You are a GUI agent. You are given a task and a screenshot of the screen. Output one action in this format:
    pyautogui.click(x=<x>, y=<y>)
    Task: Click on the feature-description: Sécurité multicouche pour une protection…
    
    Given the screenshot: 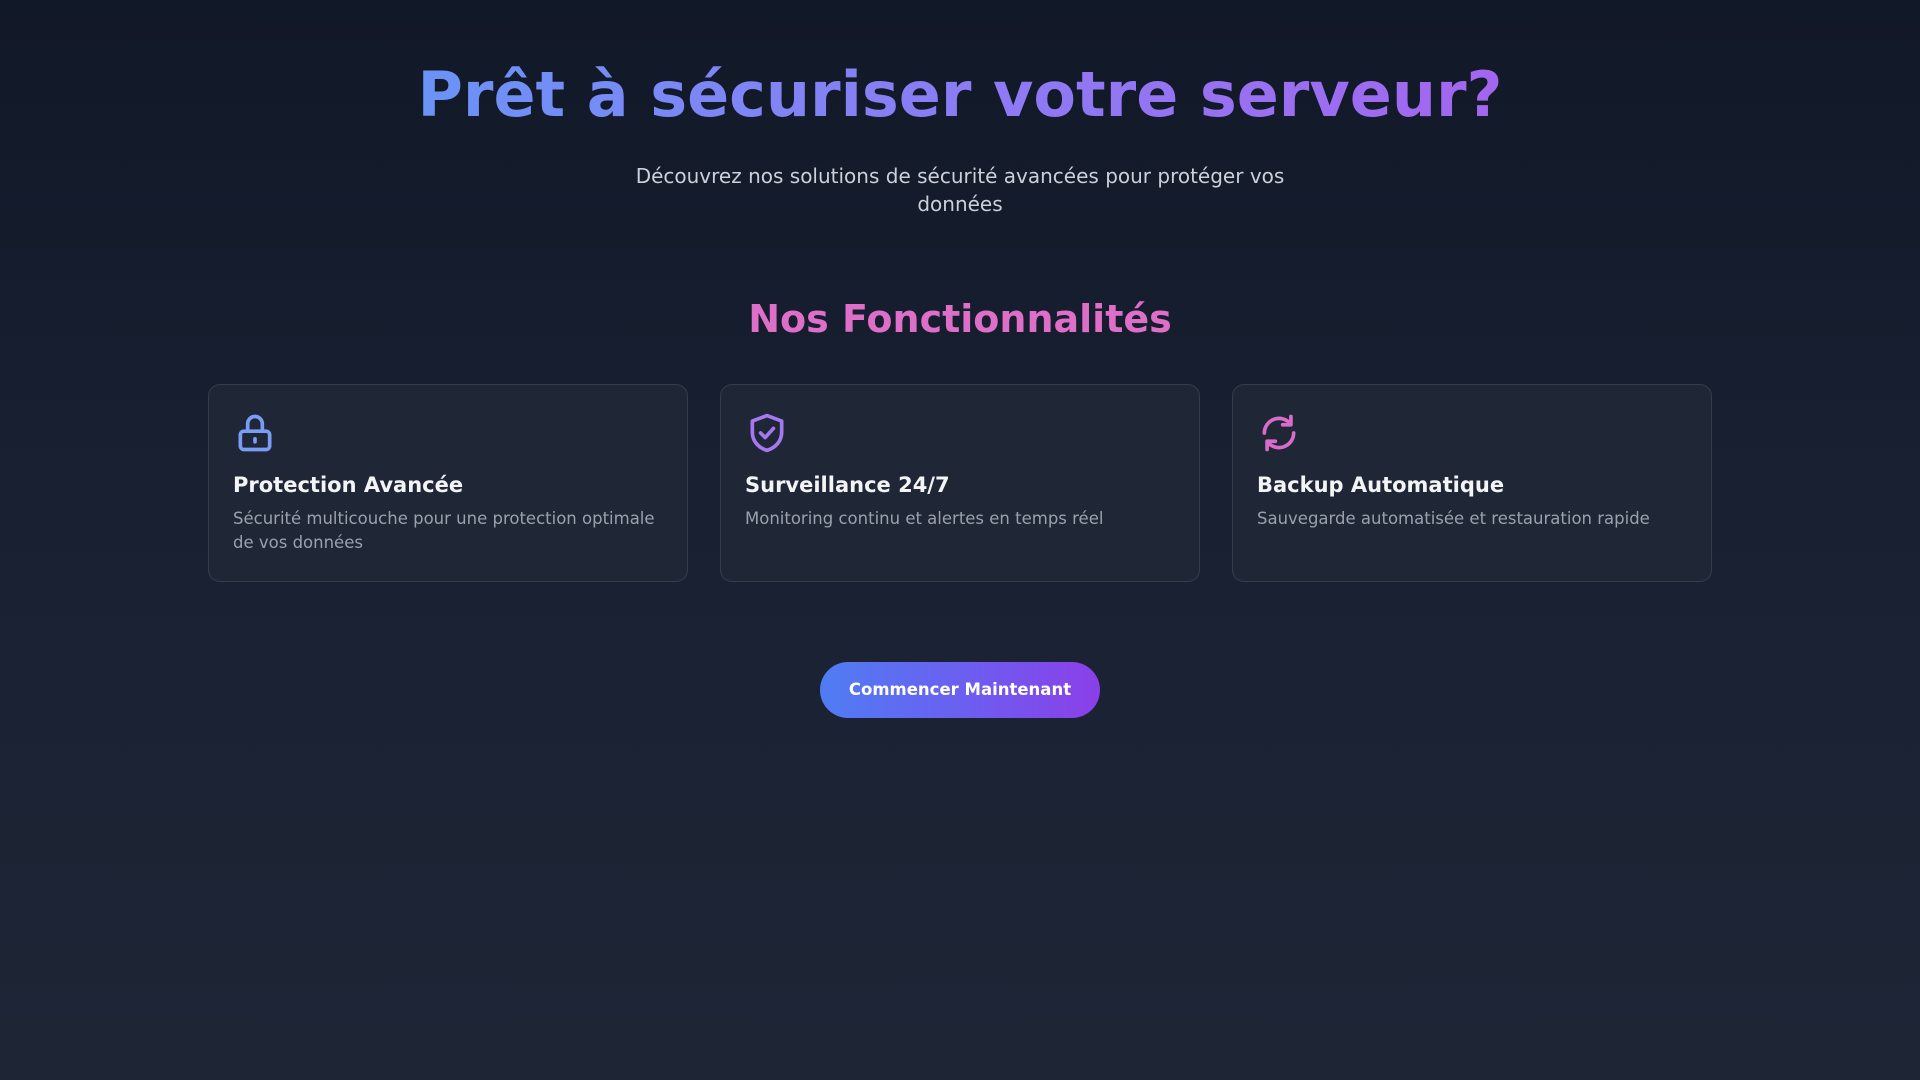 What is the action you would take?
    pyautogui.click(x=444, y=530)
    